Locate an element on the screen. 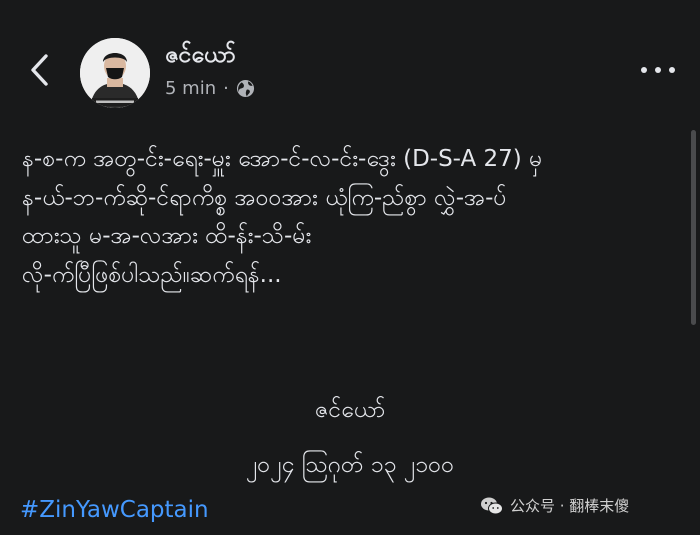  post-meta: 5 min · is located at coordinates (210, 88).